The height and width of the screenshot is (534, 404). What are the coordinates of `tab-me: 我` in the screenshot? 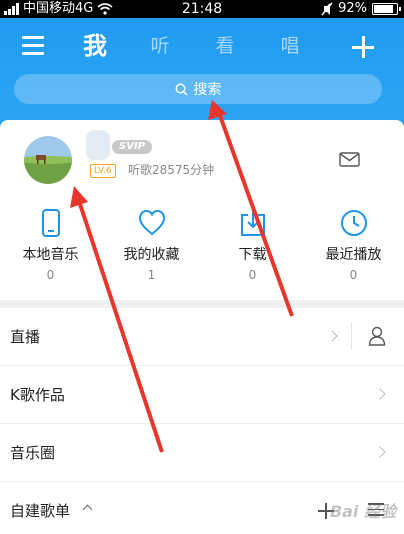 It's located at (95, 46).